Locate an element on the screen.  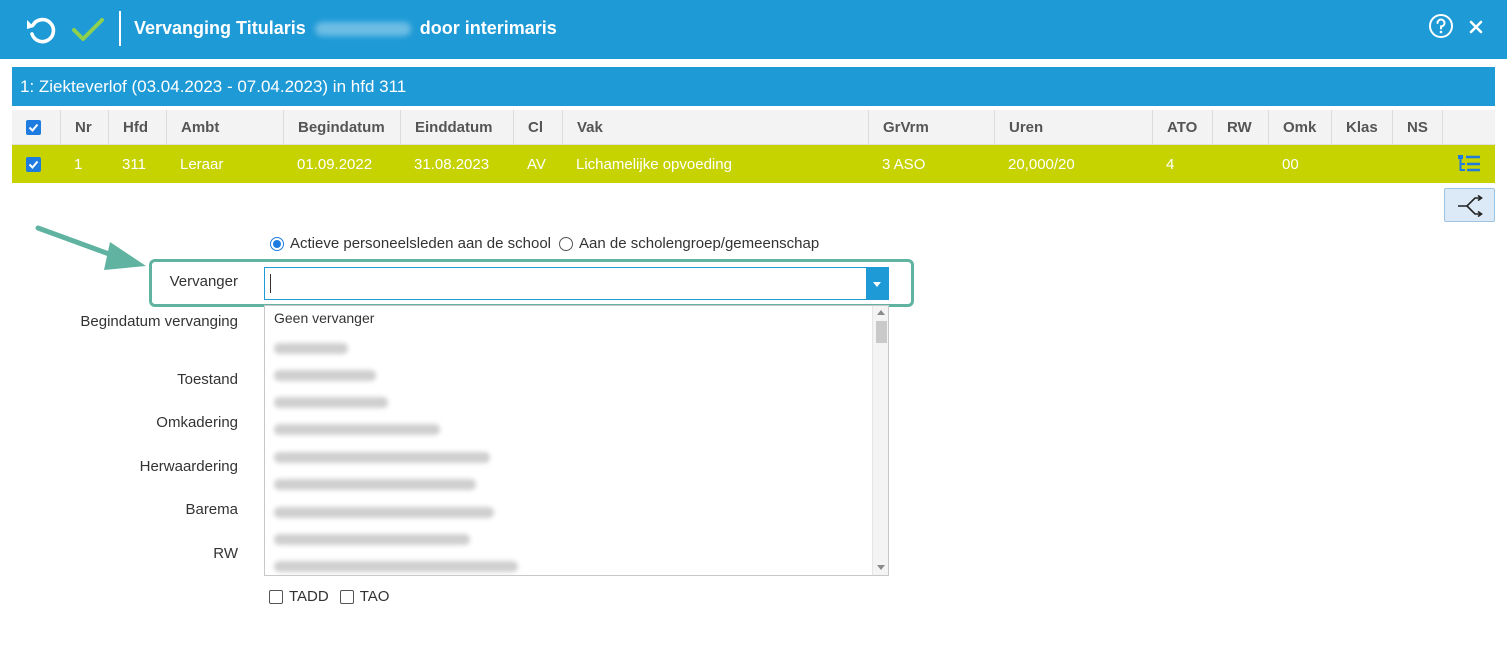
col-header-ambt: Ambt is located at coordinates (224, 127).